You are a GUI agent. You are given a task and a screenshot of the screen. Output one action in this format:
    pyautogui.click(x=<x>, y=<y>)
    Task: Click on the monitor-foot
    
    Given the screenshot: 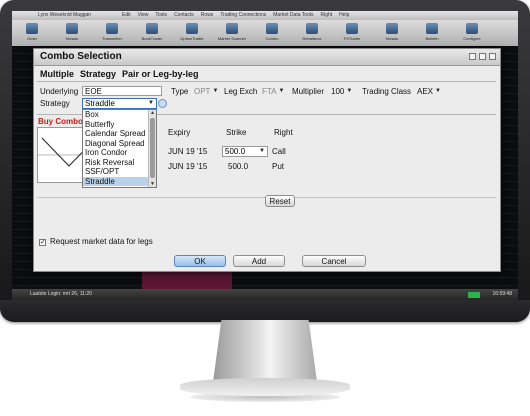 What is the action you would take?
    pyautogui.click(x=265, y=387)
    